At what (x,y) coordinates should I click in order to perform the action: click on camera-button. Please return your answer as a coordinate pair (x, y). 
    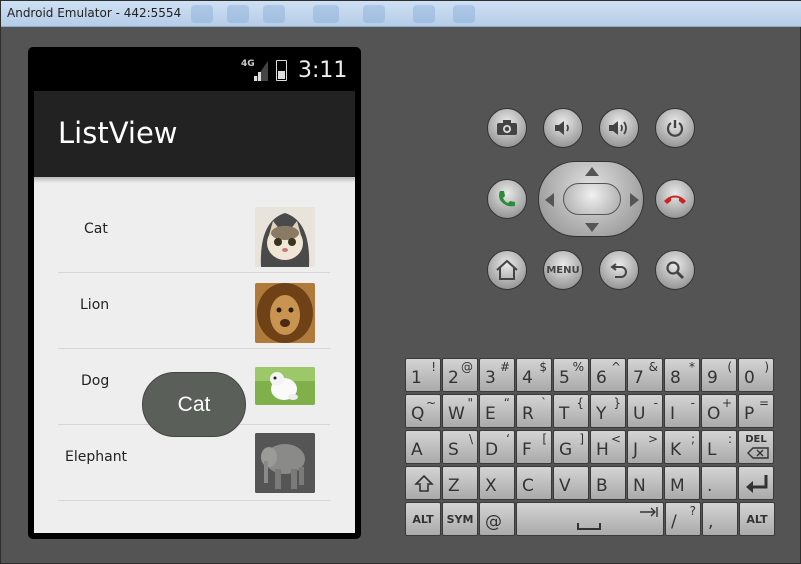
    Looking at the image, I should click on (507, 128).